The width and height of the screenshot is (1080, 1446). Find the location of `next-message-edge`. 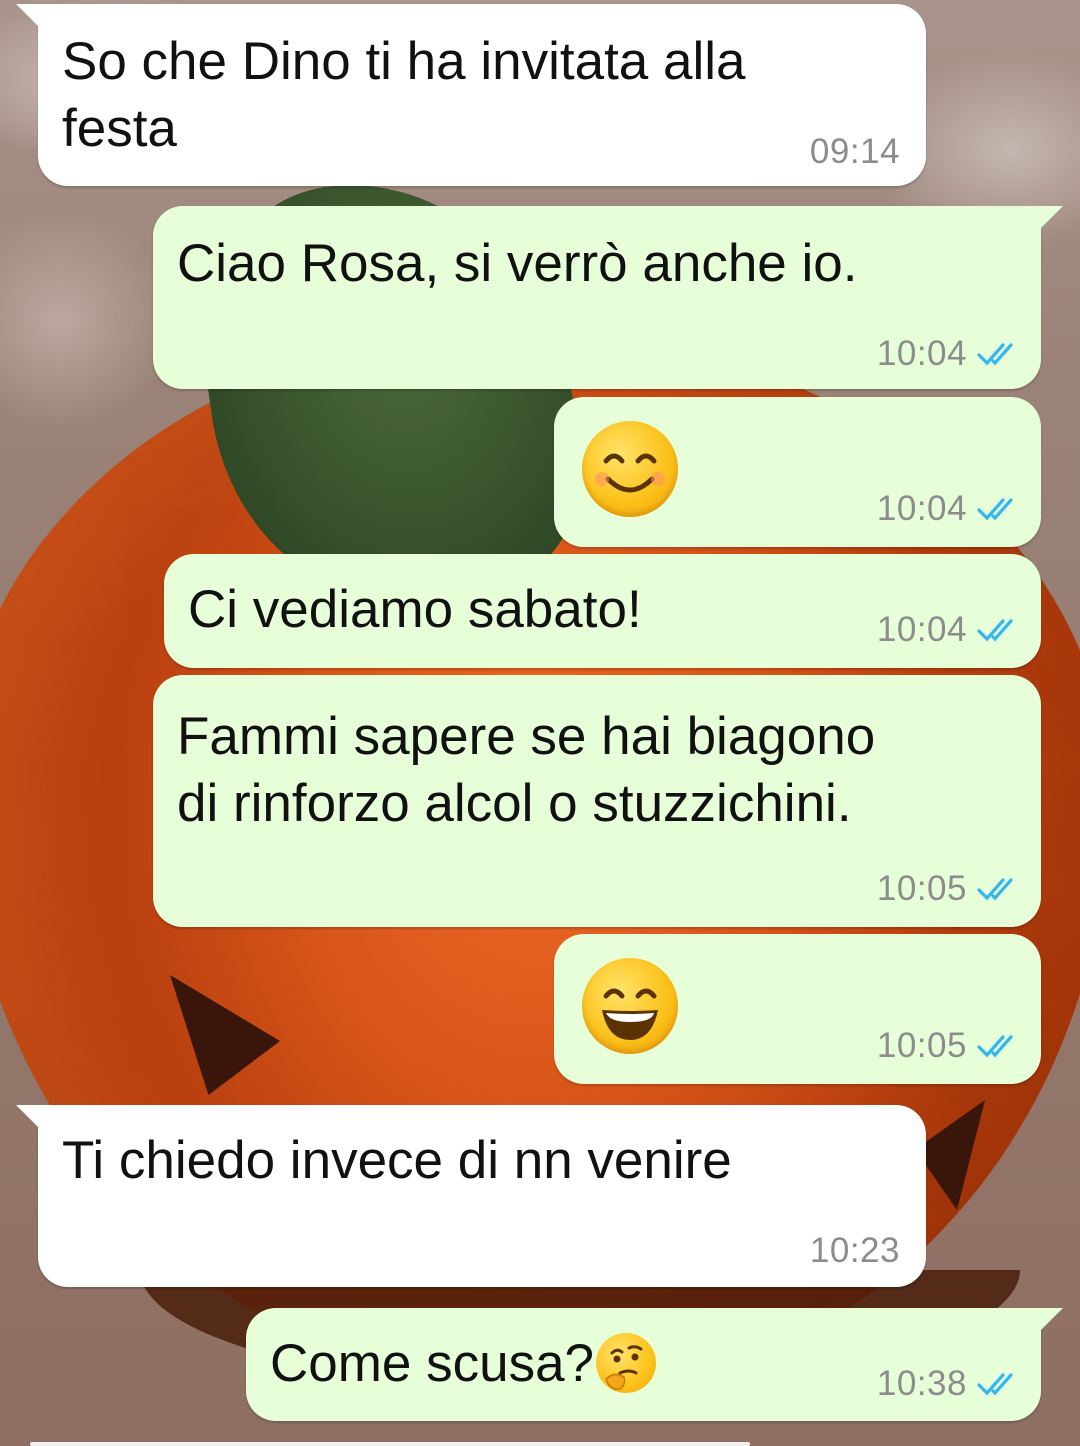

next-message-edge is located at coordinates (390, 1444).